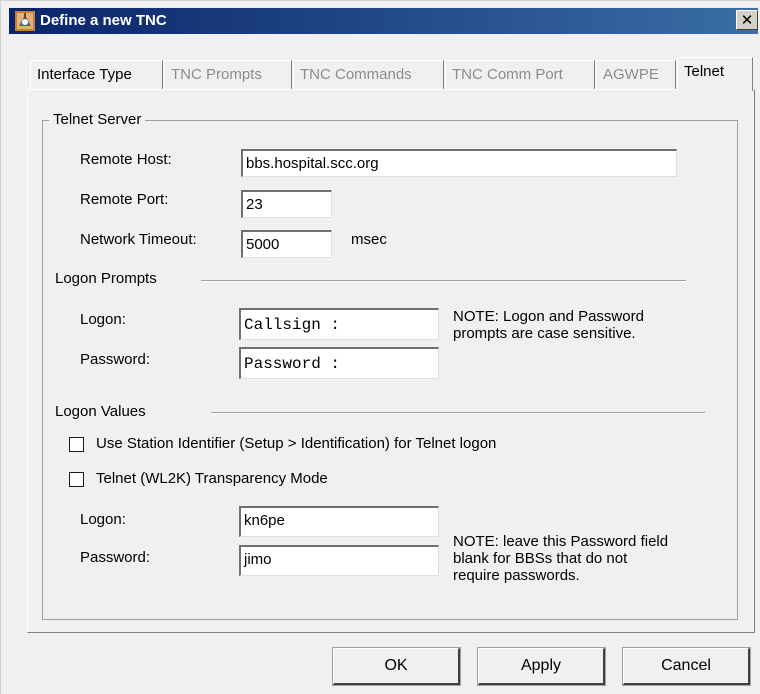  I want to click on logon-prompts-divider, so click(443, 281).